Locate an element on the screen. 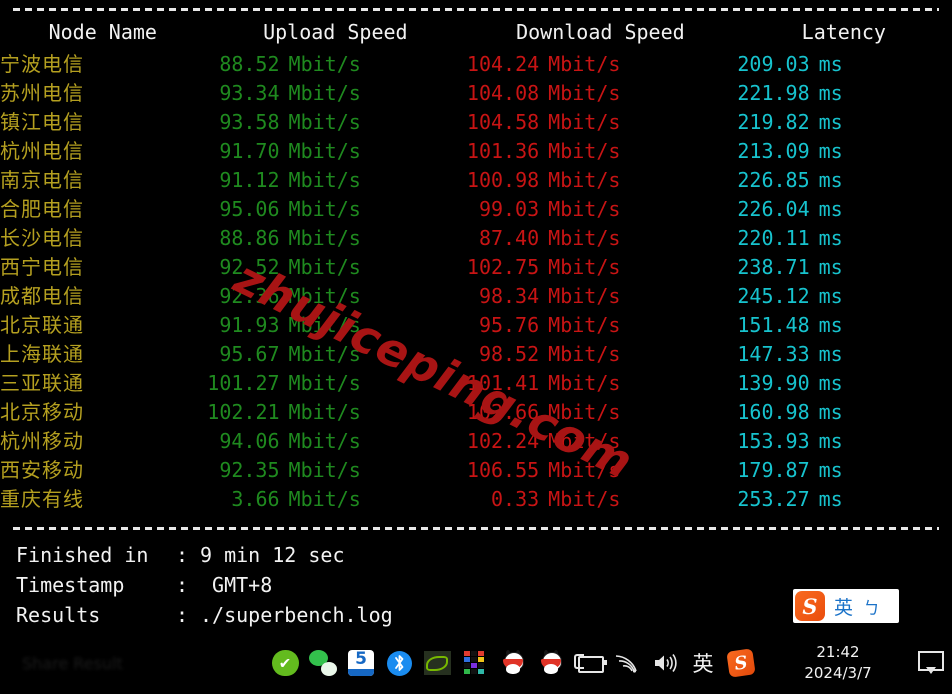  cell-latency-5: 226.04 ms is located at coordinates (790, 209).